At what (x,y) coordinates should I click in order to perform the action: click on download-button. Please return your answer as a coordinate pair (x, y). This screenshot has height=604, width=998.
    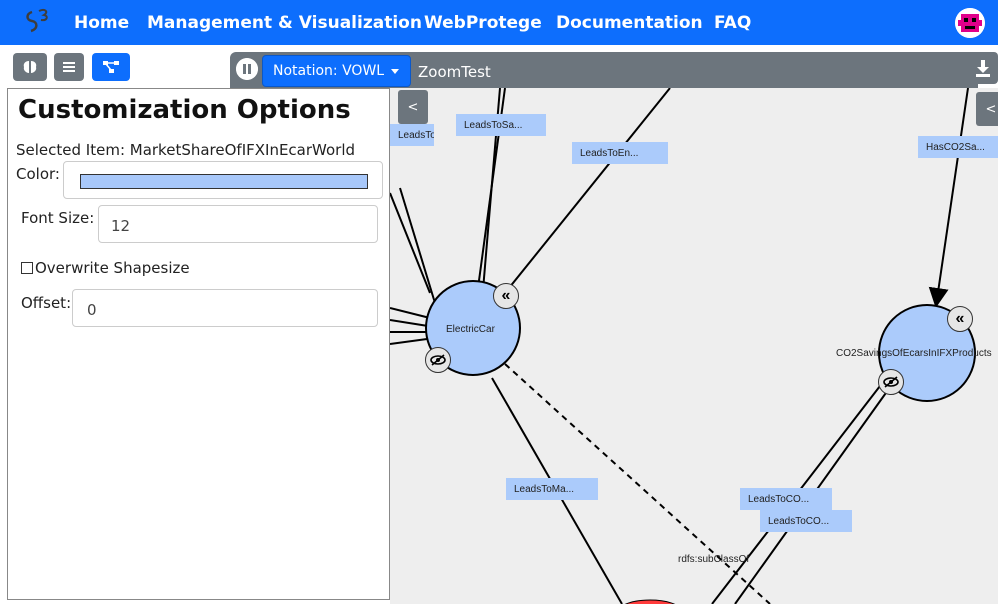
    Looking at the image, I should click on (983, 68).